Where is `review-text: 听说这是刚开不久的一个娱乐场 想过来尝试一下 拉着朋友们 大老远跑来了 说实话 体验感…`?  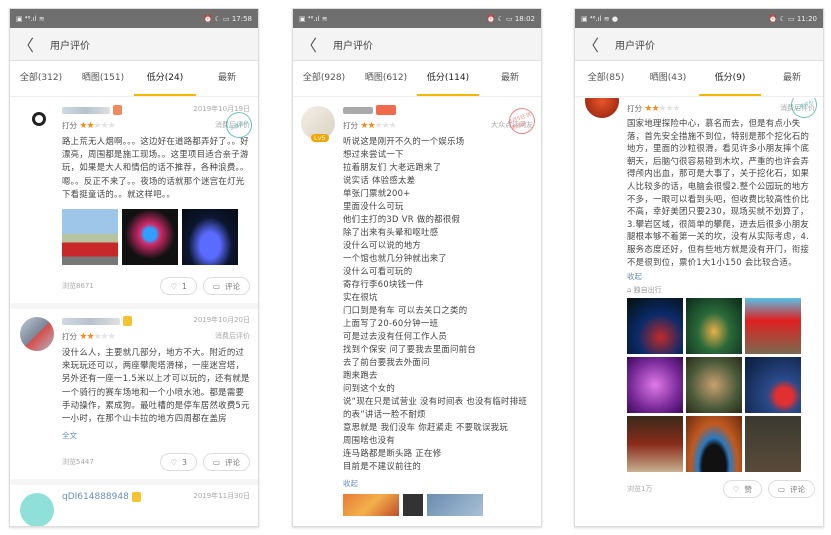
review-text: 听说这是刚开不久的一个娱乐场 想过来尝试一下 拉着朋友们 大老远跑来了 说实话 体验感… is located at coordinates (438, 304).